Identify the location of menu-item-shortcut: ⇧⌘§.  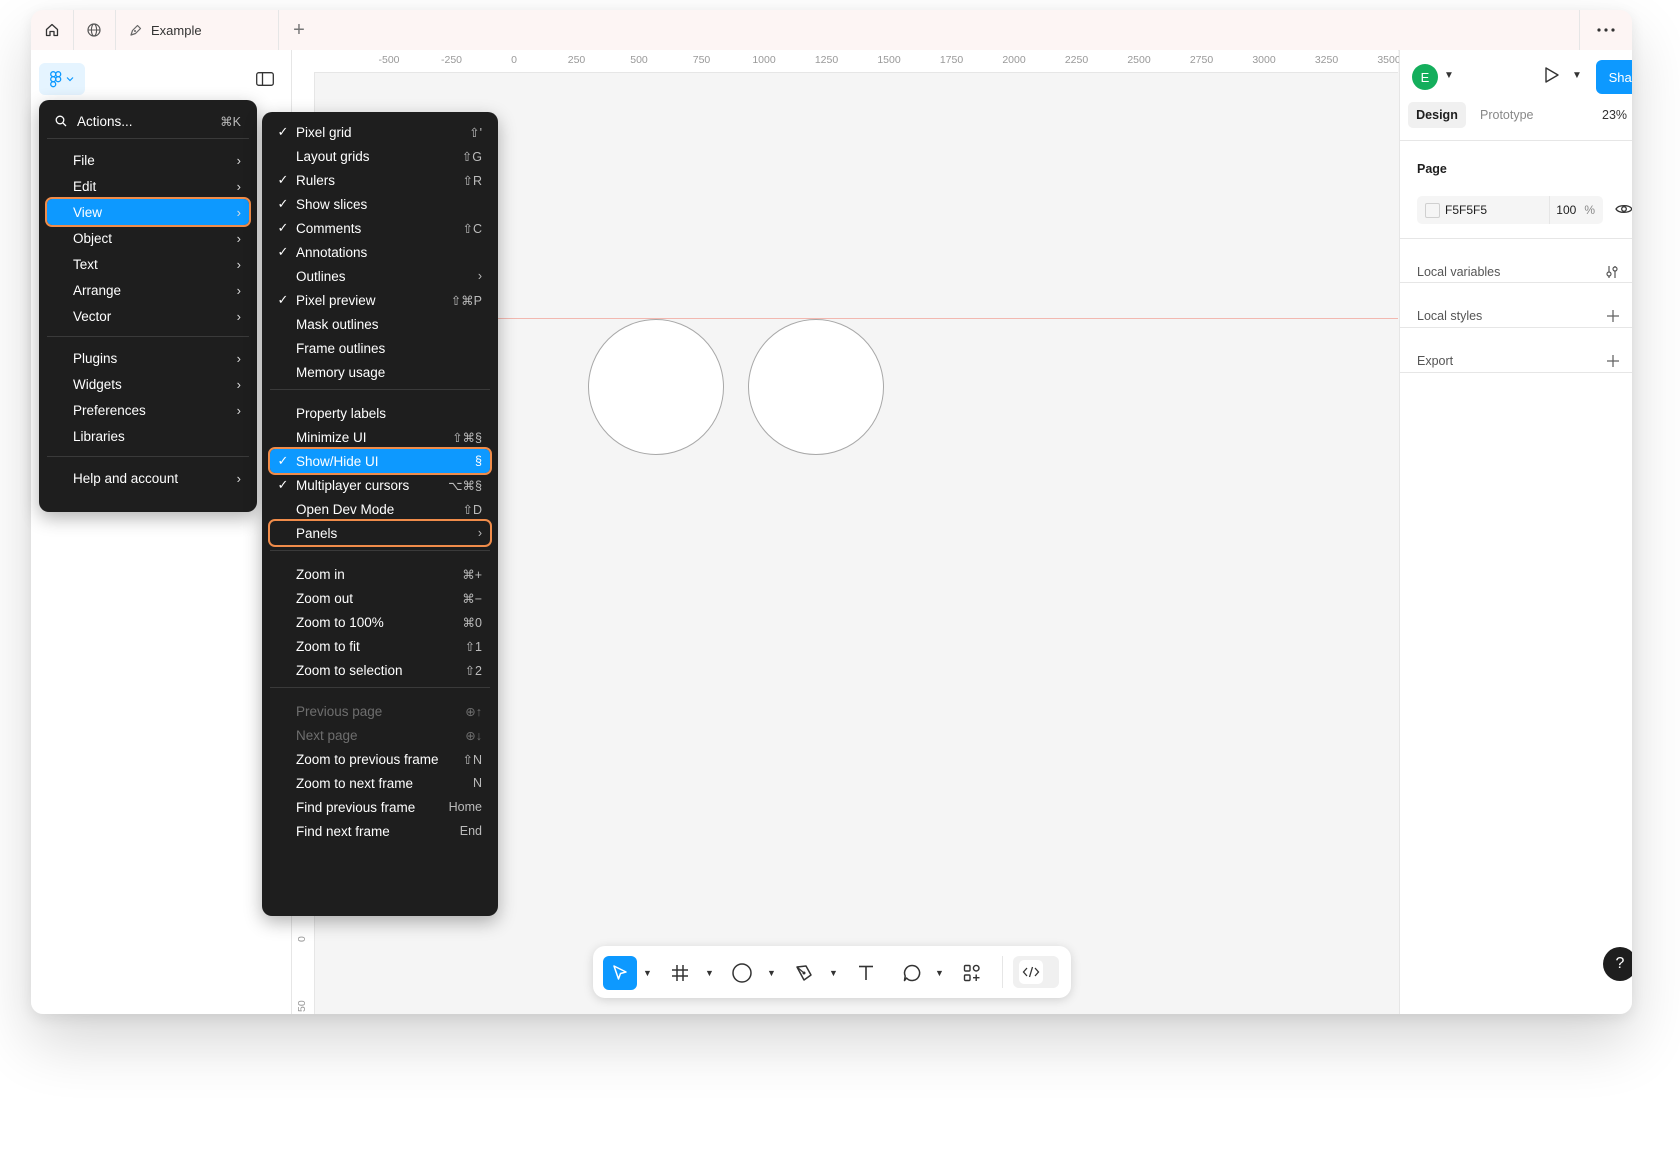
(467, 437).